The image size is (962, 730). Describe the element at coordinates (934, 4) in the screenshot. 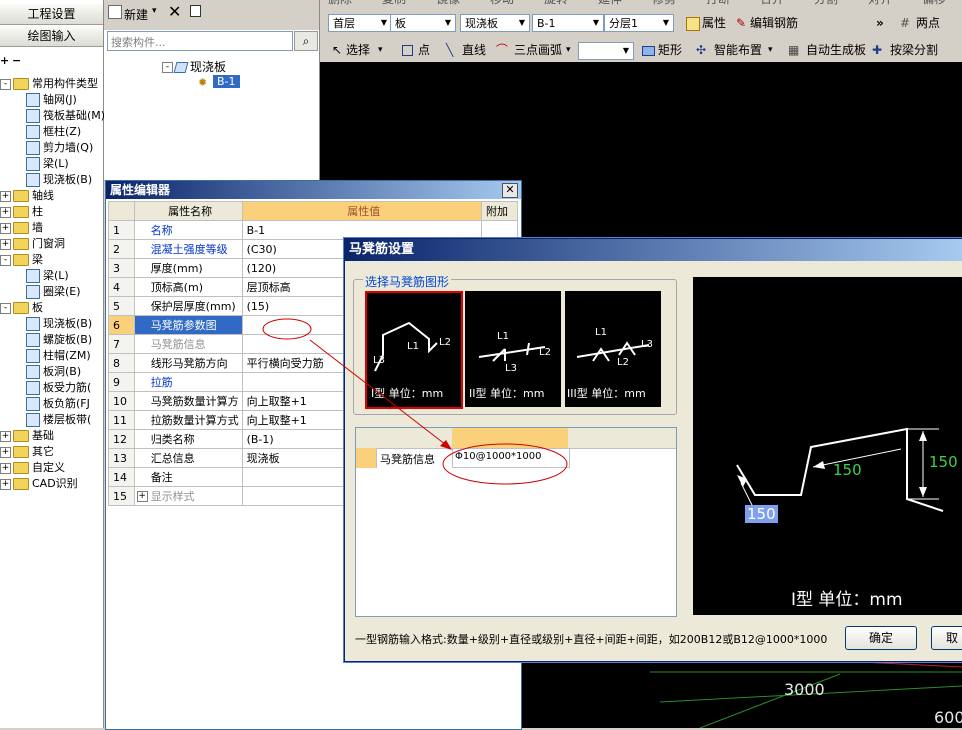

I see `edit-tool-button: 偏移` at that location.